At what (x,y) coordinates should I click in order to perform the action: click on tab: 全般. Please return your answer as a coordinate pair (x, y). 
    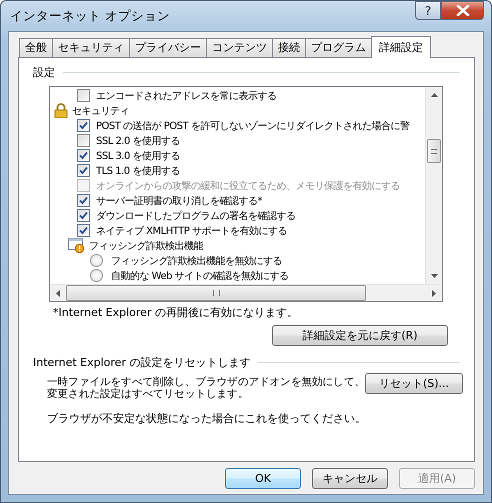
    Looking at the image, I should click on (36, 47).